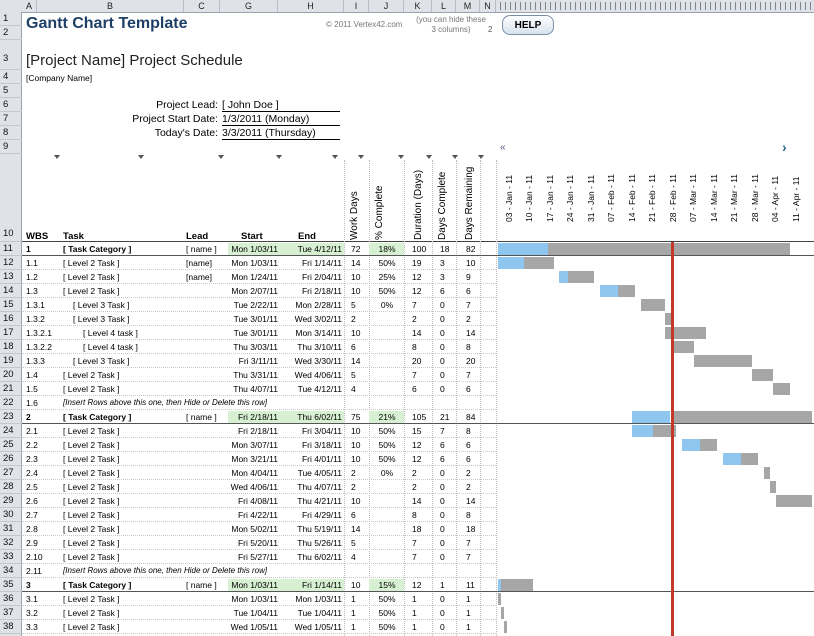  What do you see at coordinates (250, 361) in the screenshot?
I see `start-date-cell: Fri 3/11/11` at bounding box center [250, 361].